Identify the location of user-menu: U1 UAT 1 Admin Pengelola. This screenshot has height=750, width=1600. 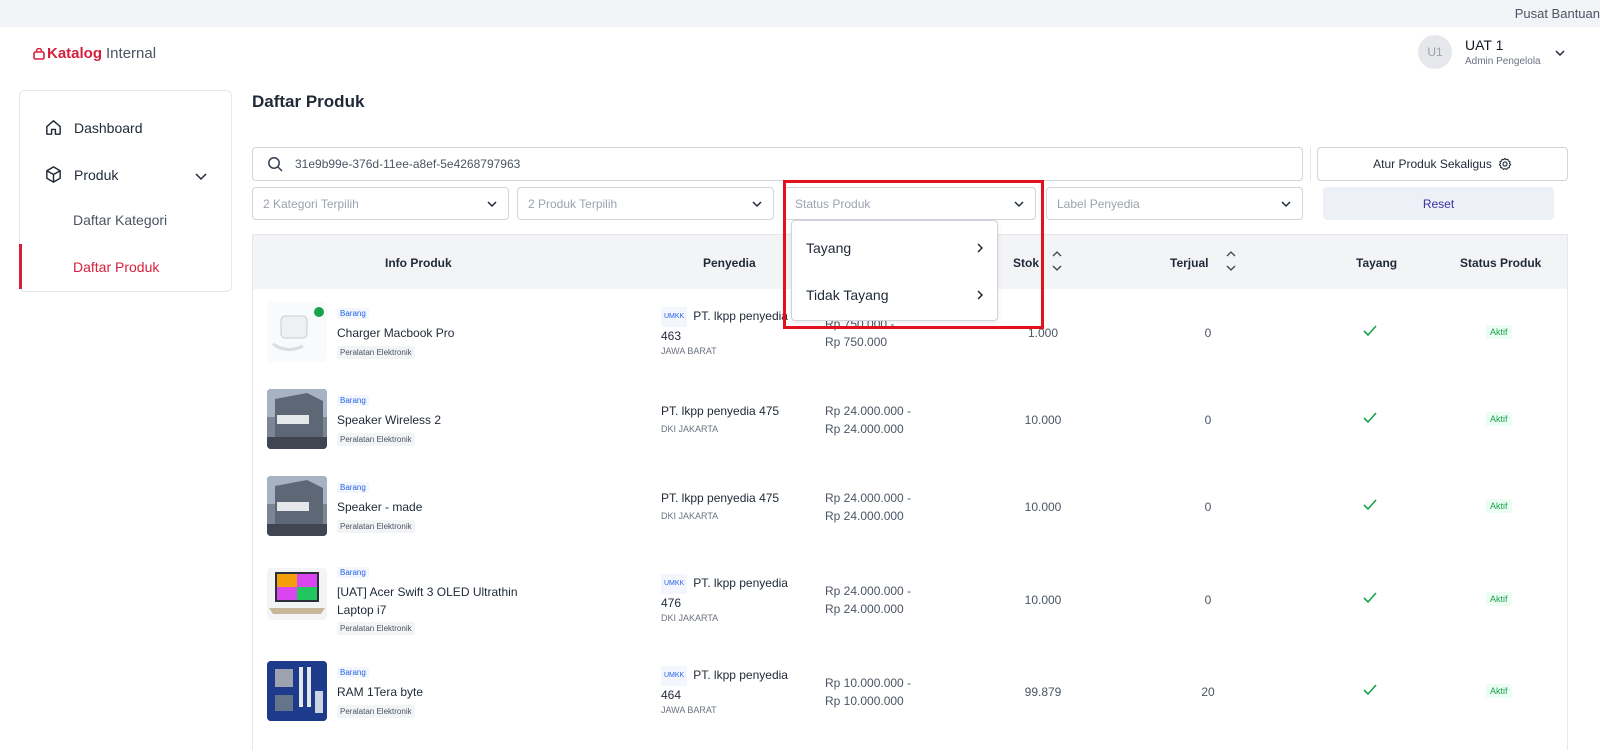
(1491, 52).